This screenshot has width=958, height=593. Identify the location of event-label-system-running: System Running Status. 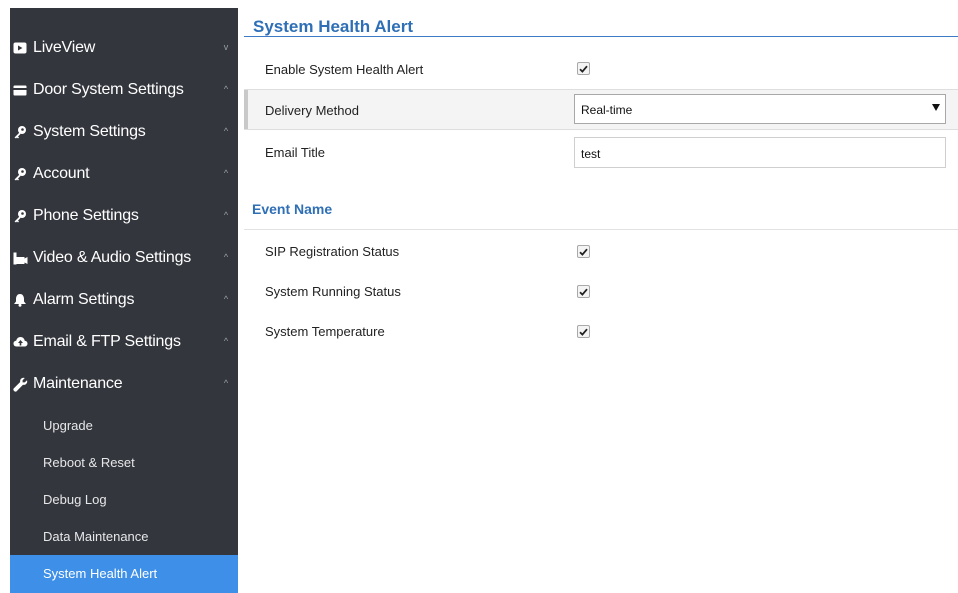
(333, 291).